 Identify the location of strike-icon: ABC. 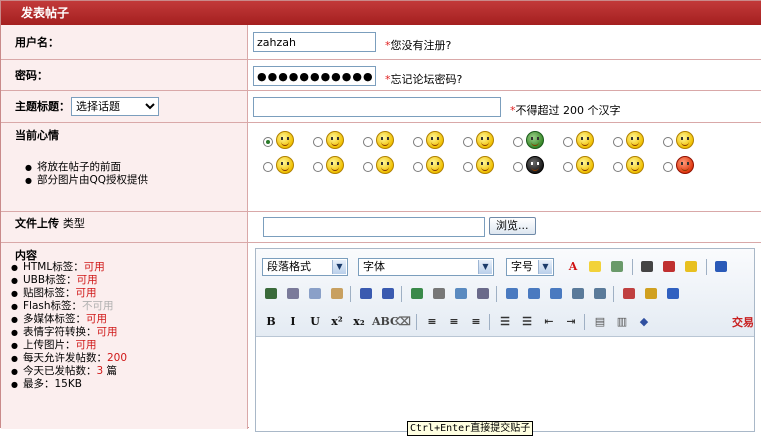
(385, 321).